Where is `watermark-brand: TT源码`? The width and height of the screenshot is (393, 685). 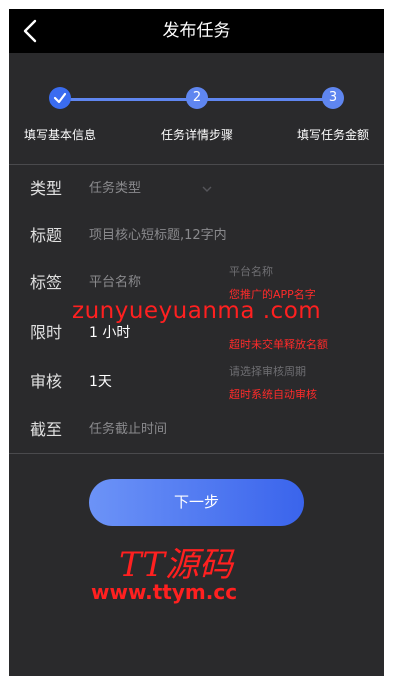
watermark-brand: TT源码 is located at coordinates (176, 565).